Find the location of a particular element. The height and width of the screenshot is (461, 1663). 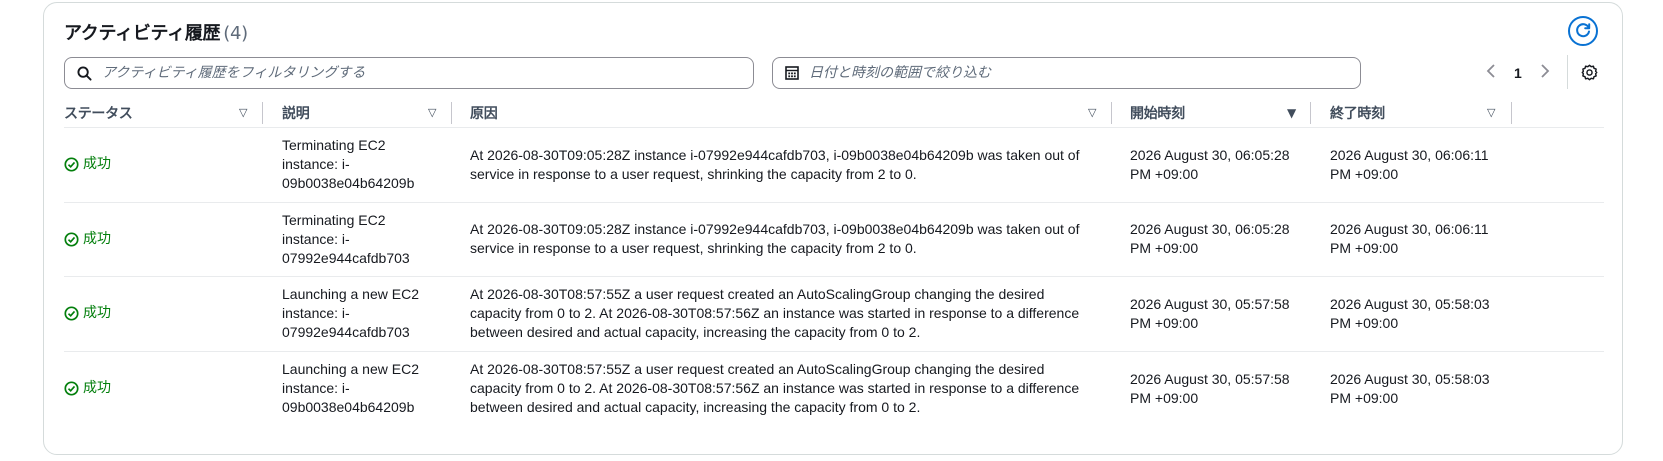

page-number-button: 1 is located at coordinates (1518, 73).